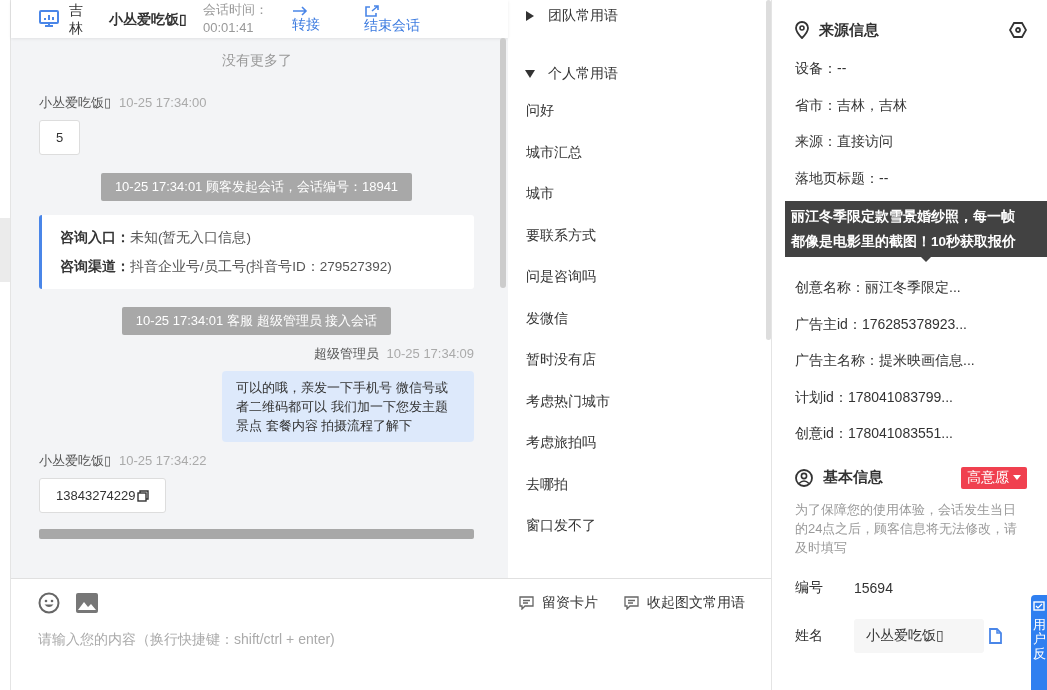  I want to click on phrase-item: 窗口发不了, so click(641, 526).